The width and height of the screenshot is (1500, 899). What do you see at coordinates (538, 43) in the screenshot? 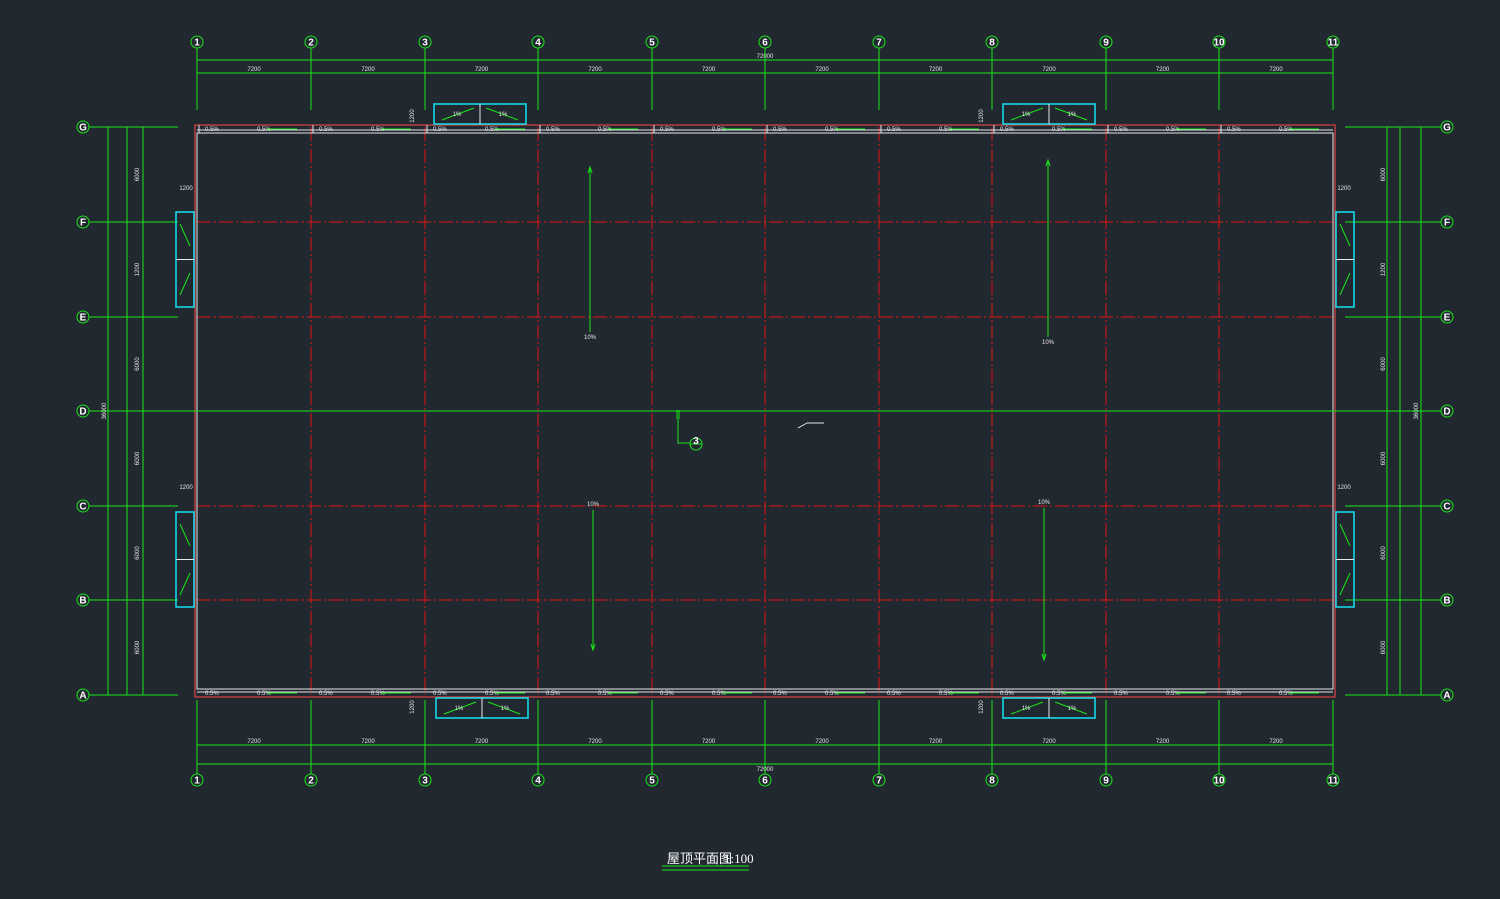
I see `axis-bubble-top-4-label: 4` at bounding box center [538, 43].